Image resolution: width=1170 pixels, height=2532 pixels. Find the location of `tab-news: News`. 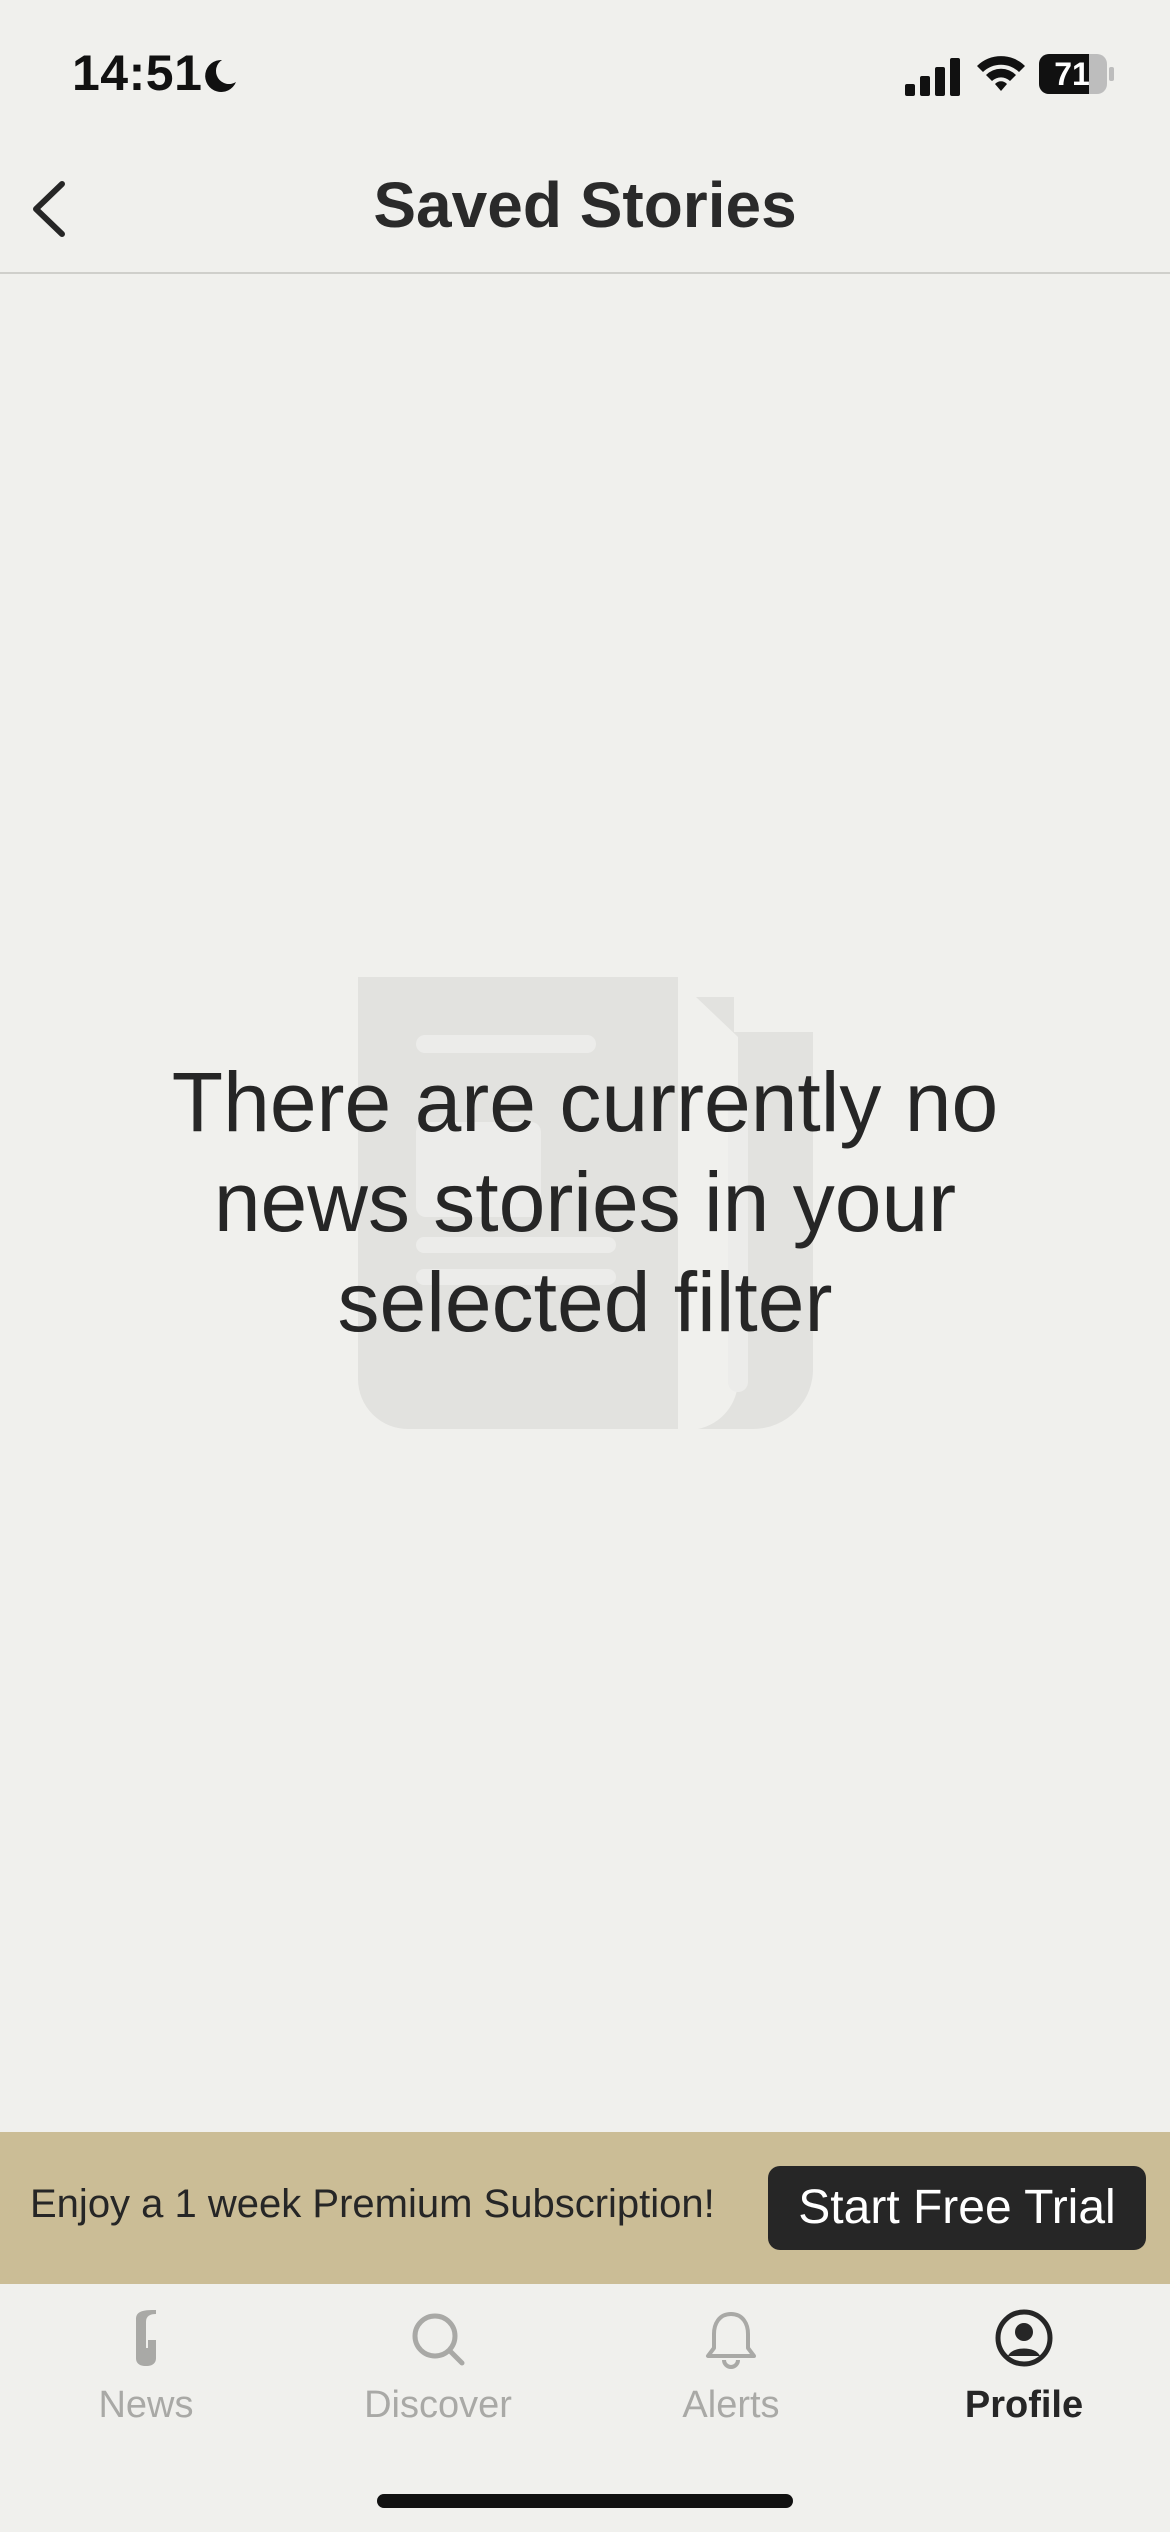

tab-news: News is located at coordinates (146, 2364).